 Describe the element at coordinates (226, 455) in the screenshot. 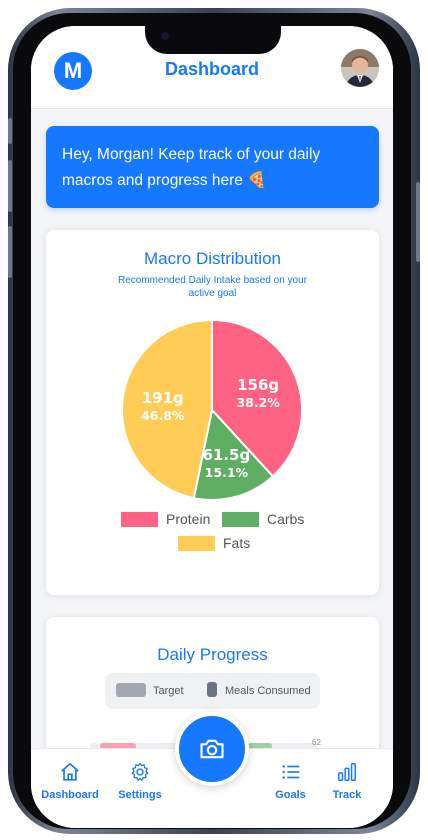

I see `slice-value-label: 61.5g` at that location.